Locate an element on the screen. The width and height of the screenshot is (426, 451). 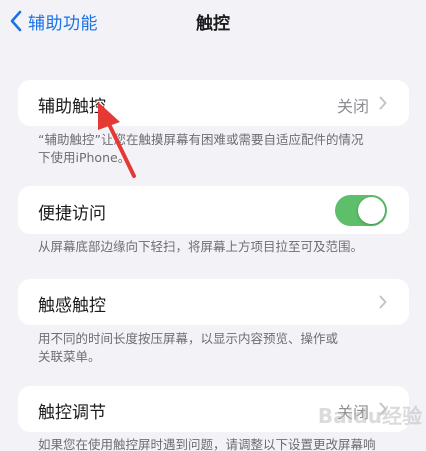
footer-line: “辅助触控”让您在触摸屏幕有困难或需要自适应配件的情况 is located at coordinates (201, 139).